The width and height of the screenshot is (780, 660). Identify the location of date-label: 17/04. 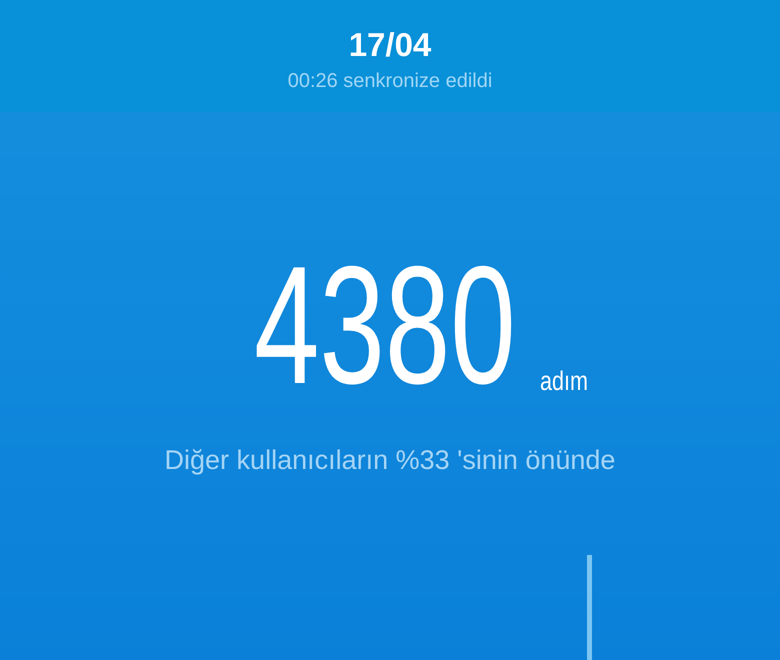
(390, 45).